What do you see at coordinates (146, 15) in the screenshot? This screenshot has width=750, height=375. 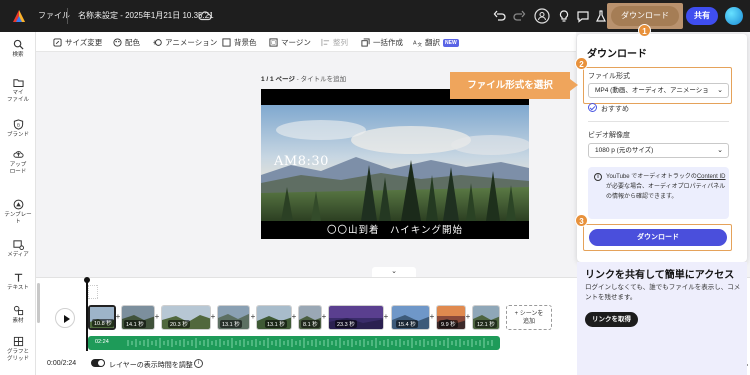 I see `document-title: 名称未設定 - 2025年1月21日 10.35.21` at bounding box center [146, 15].